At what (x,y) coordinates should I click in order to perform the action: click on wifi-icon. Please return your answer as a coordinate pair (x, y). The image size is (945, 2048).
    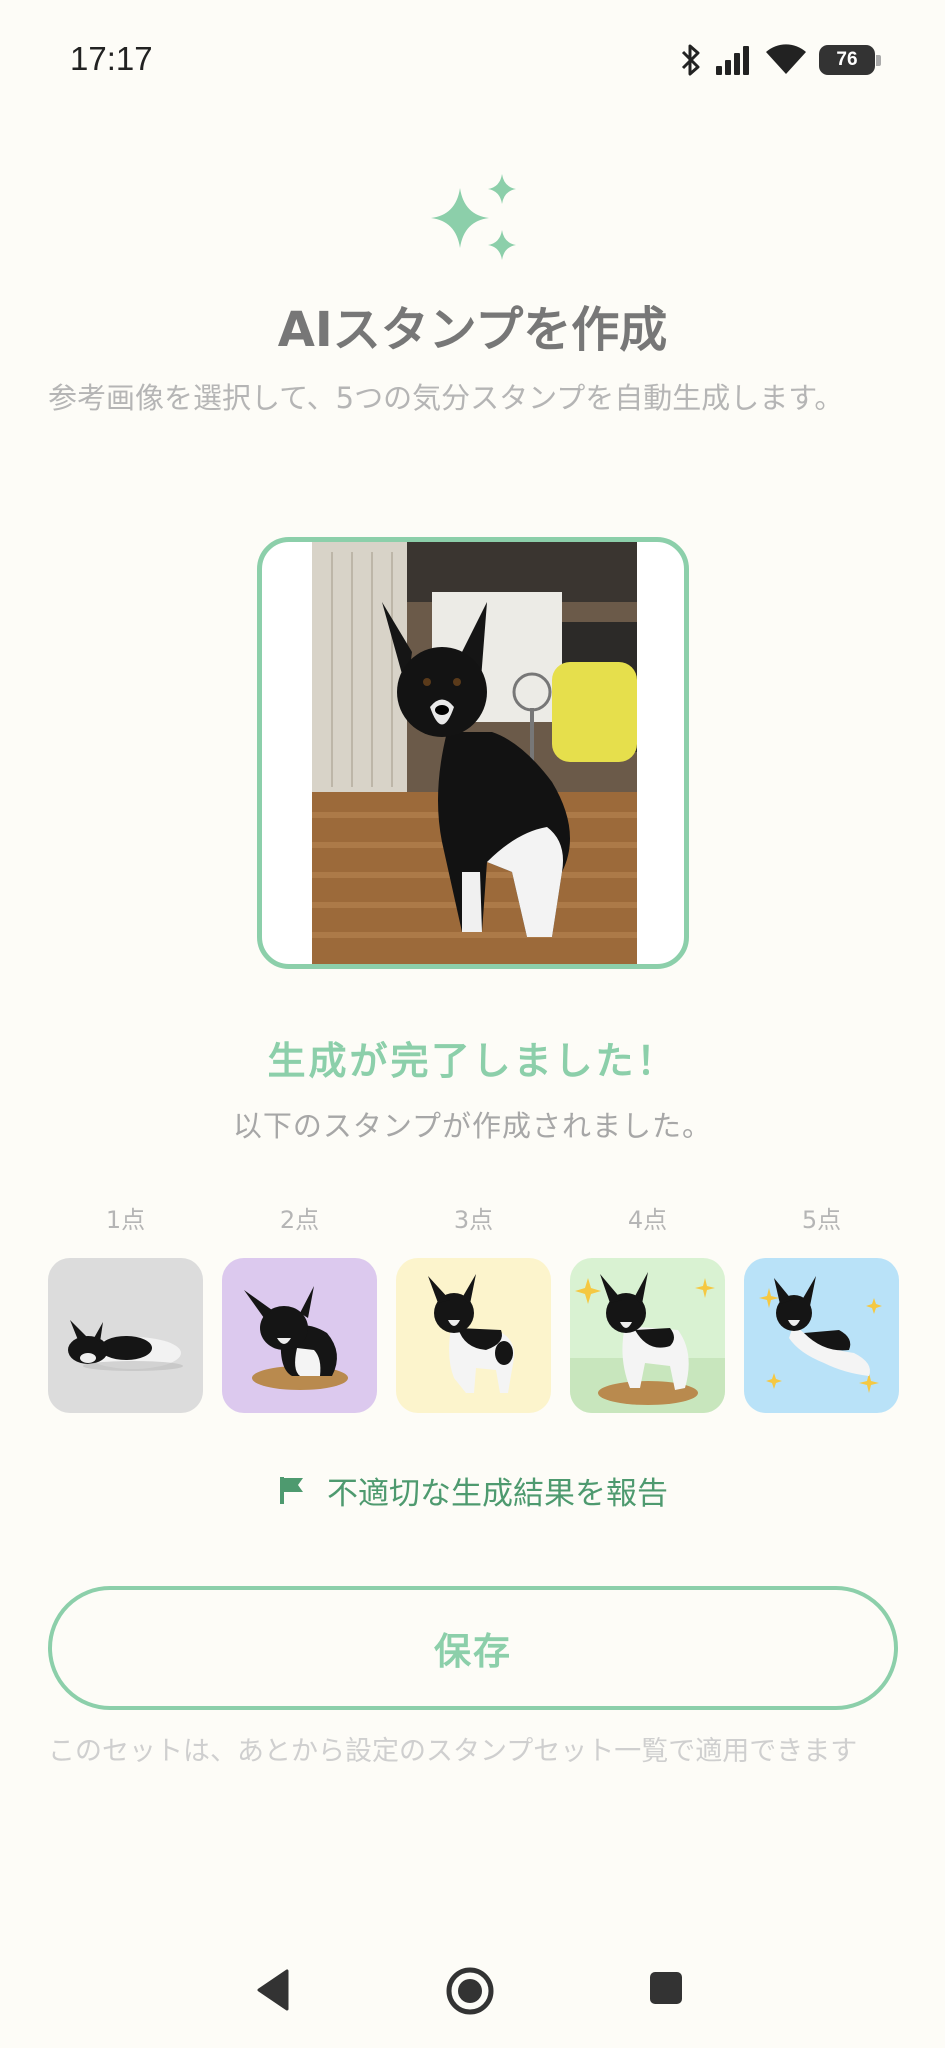
    Looking at the image, I should click on (786, 59).